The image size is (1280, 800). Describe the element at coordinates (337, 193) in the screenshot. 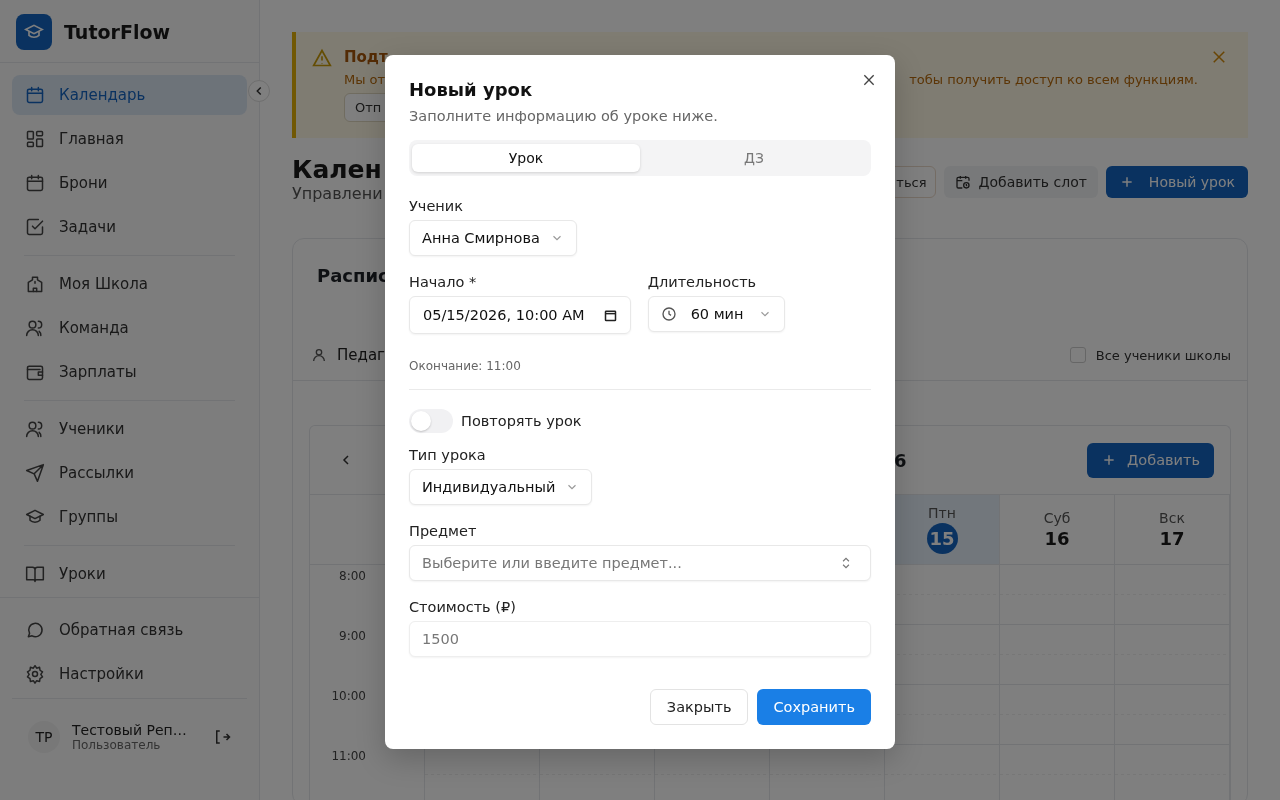

I see `page-subtitle: Управлени` at that location.